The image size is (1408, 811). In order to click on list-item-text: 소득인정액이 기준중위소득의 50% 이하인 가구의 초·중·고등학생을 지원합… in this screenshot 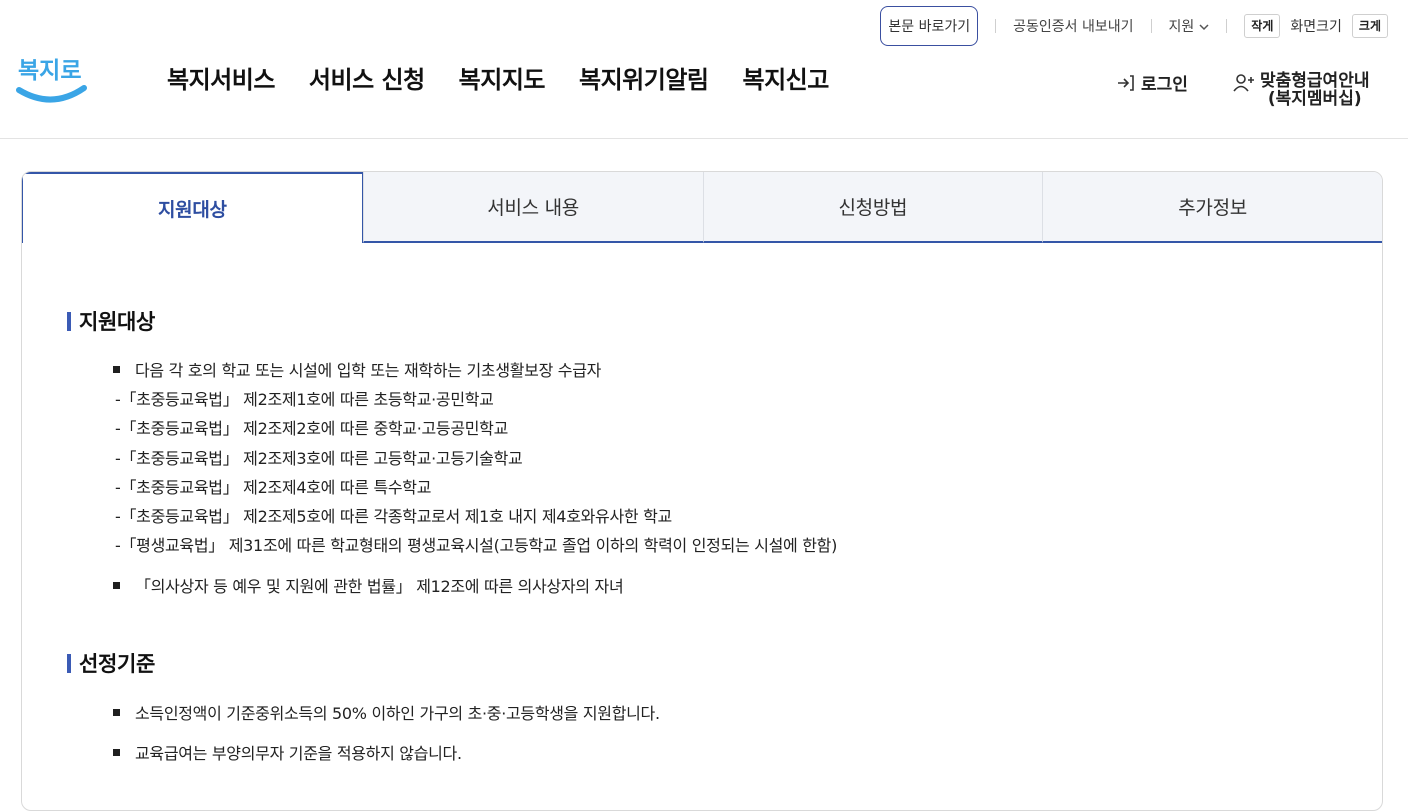, I will do `click(397, 713)`.